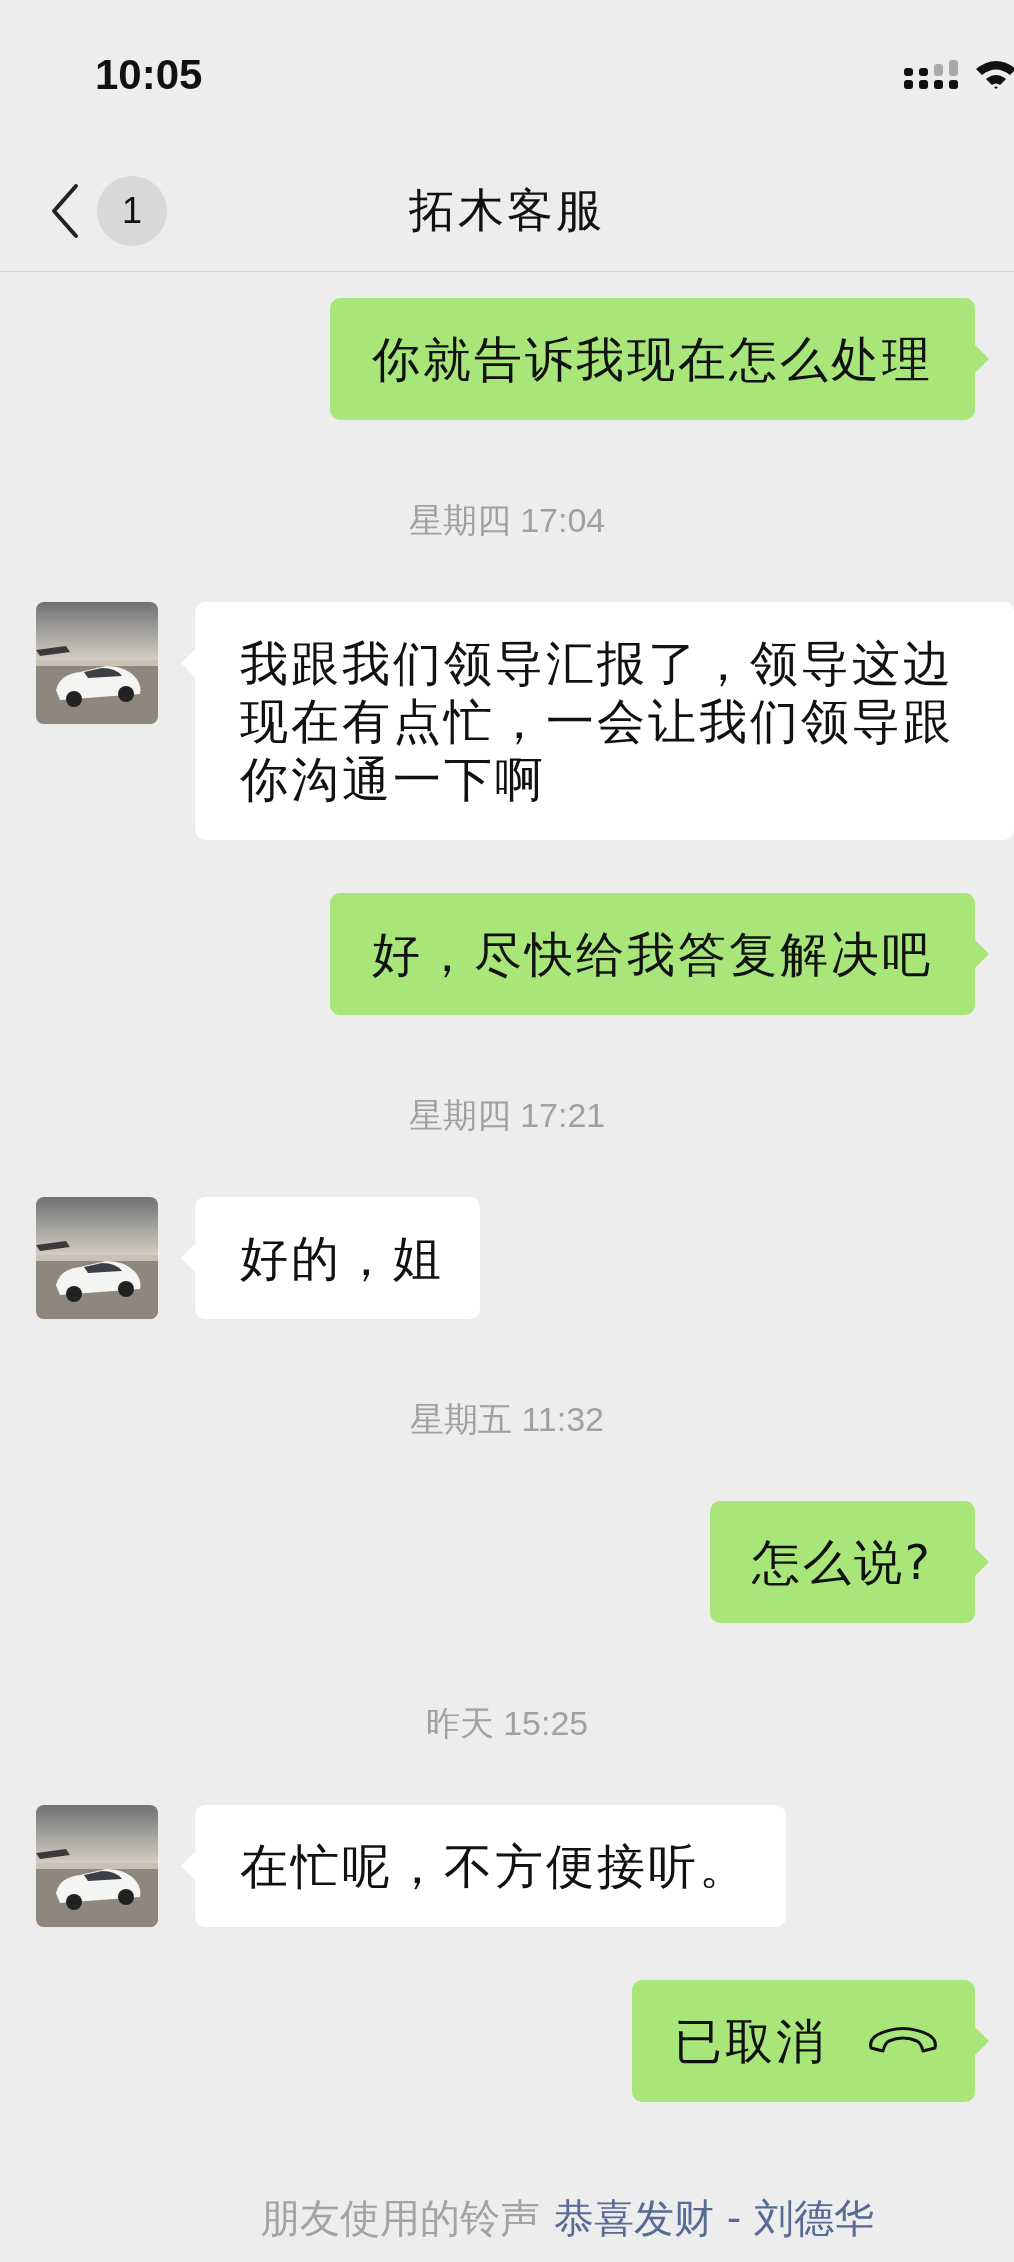  Describe the element at coordinates (507, 520) in the screenshot. I see `timestamp: 星期四 17:04` at that location.